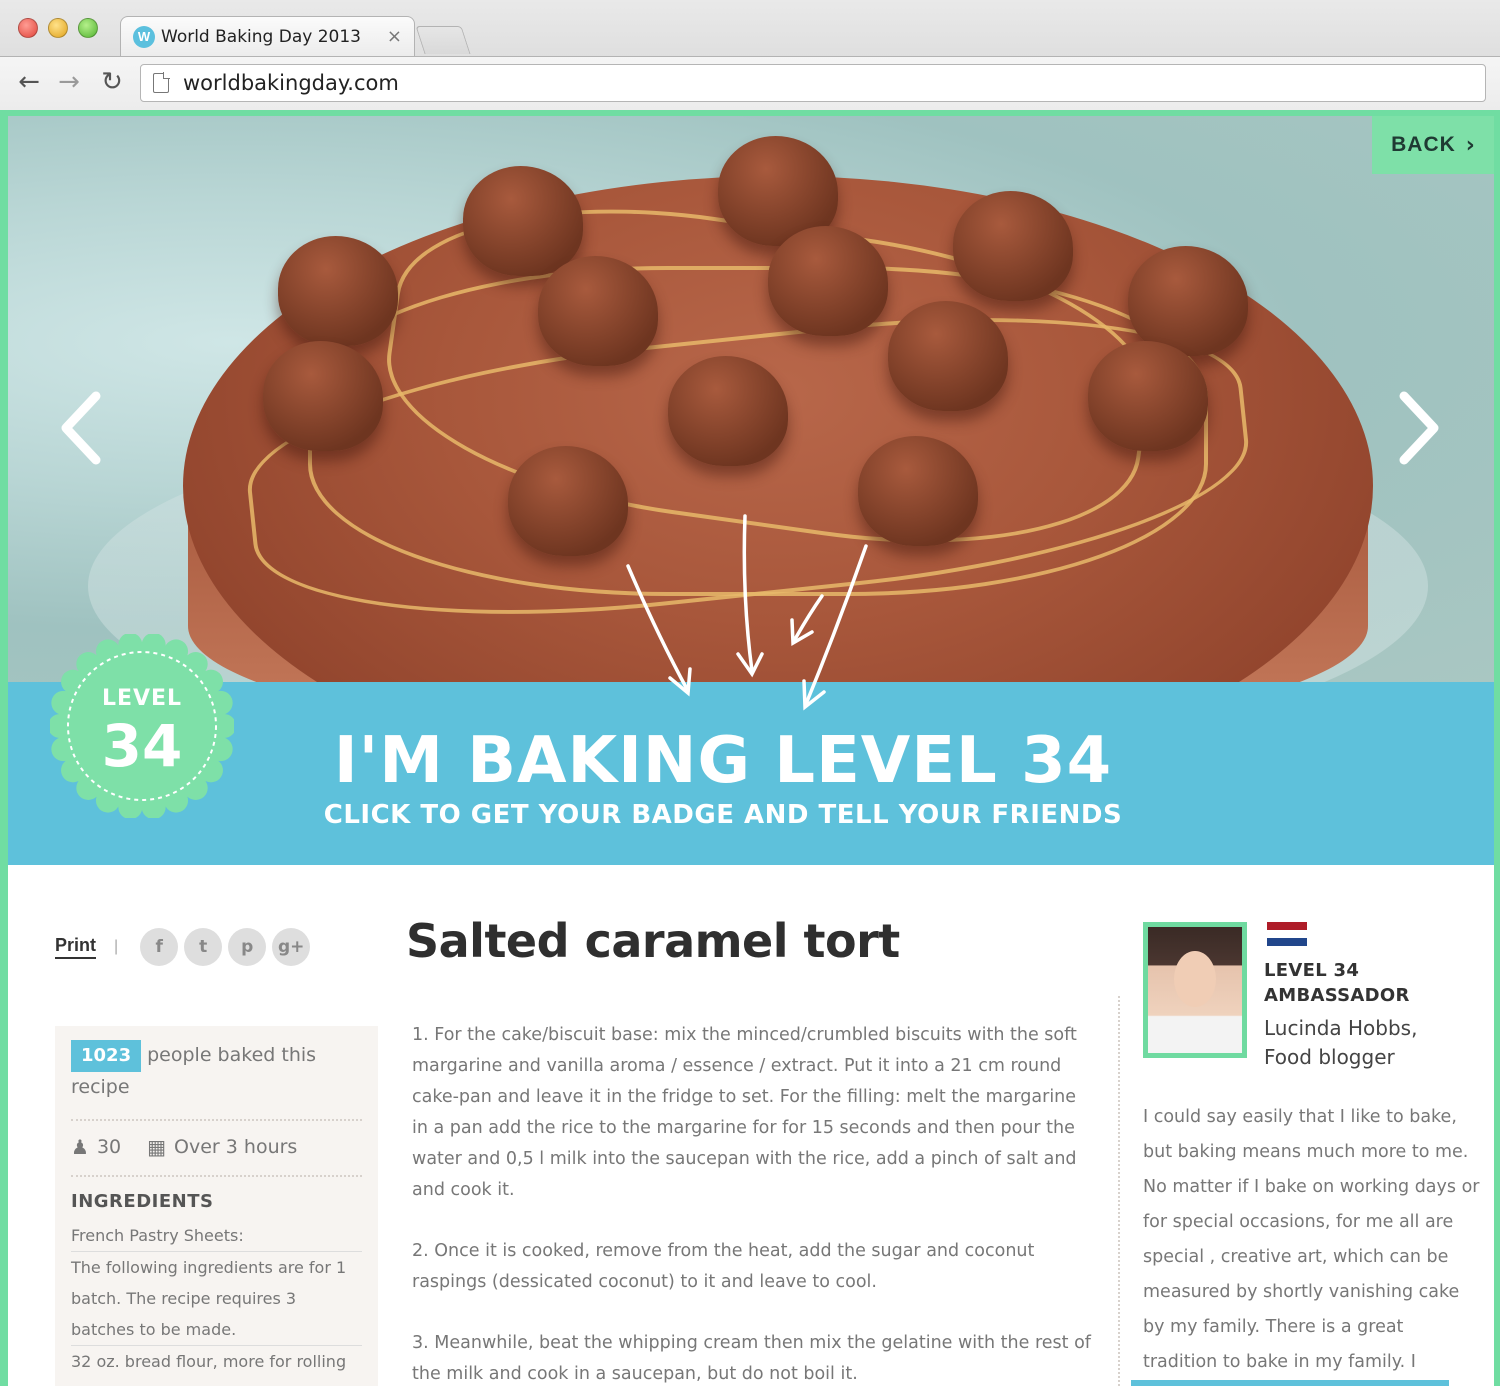 This screenshot has height=1386, width=1500. What do you see at coordinates (1119, 1191) in the screenshot?
I see `column-divider` at bounding box center [1119, 1191].